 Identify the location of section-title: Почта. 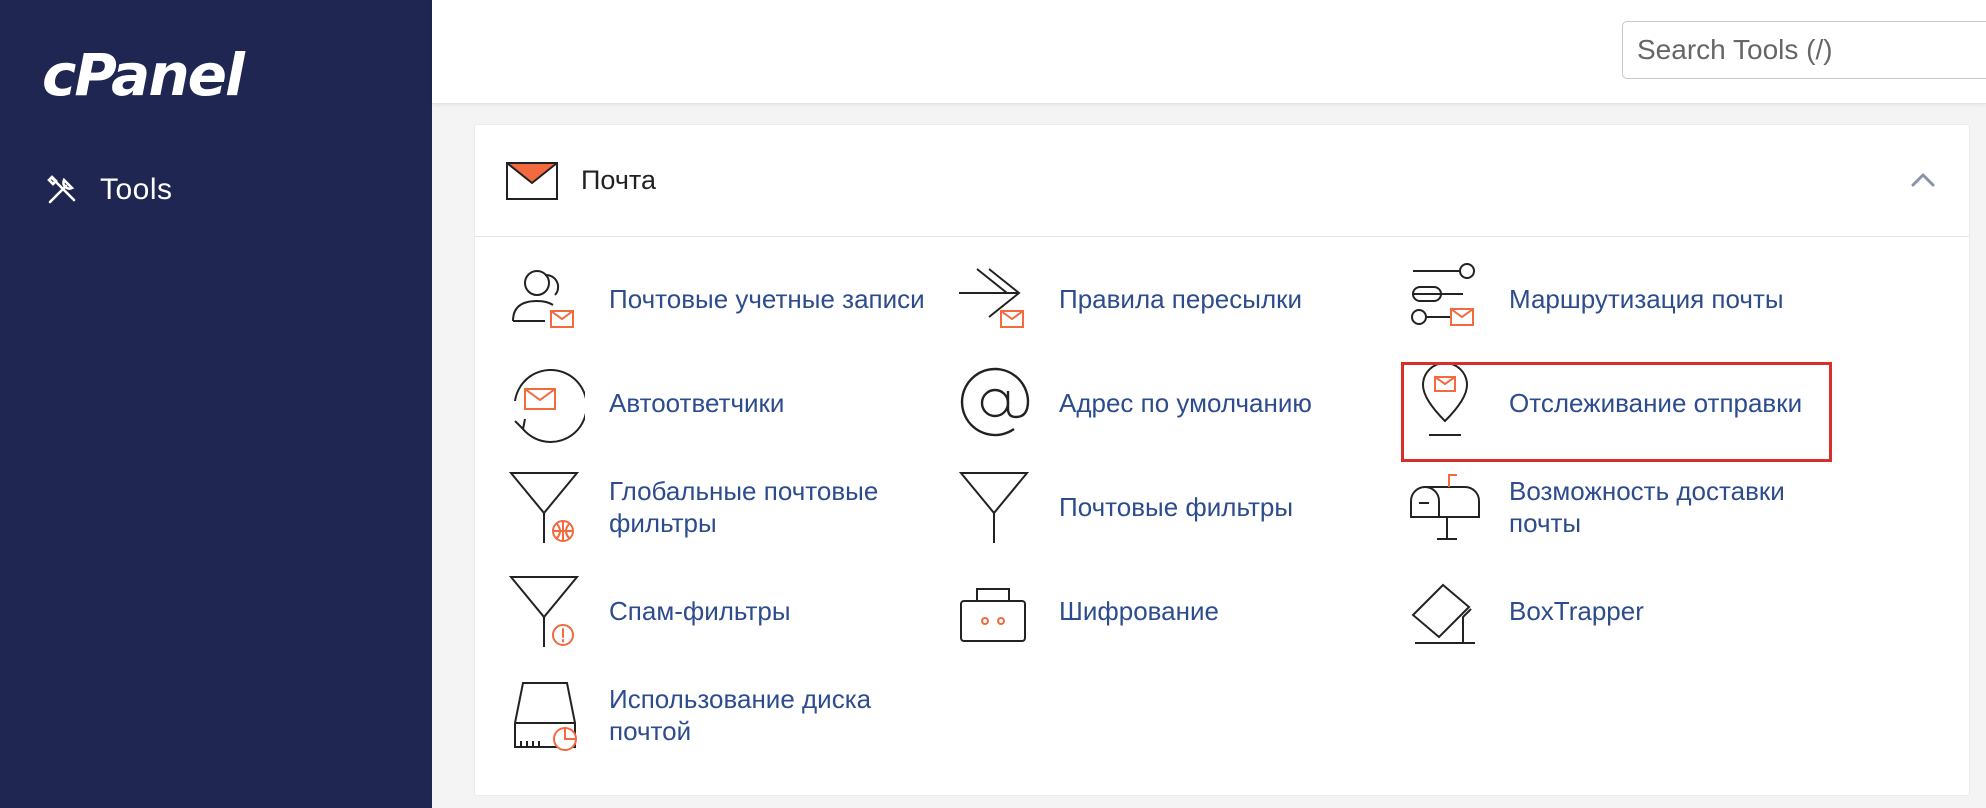
(618, 180).